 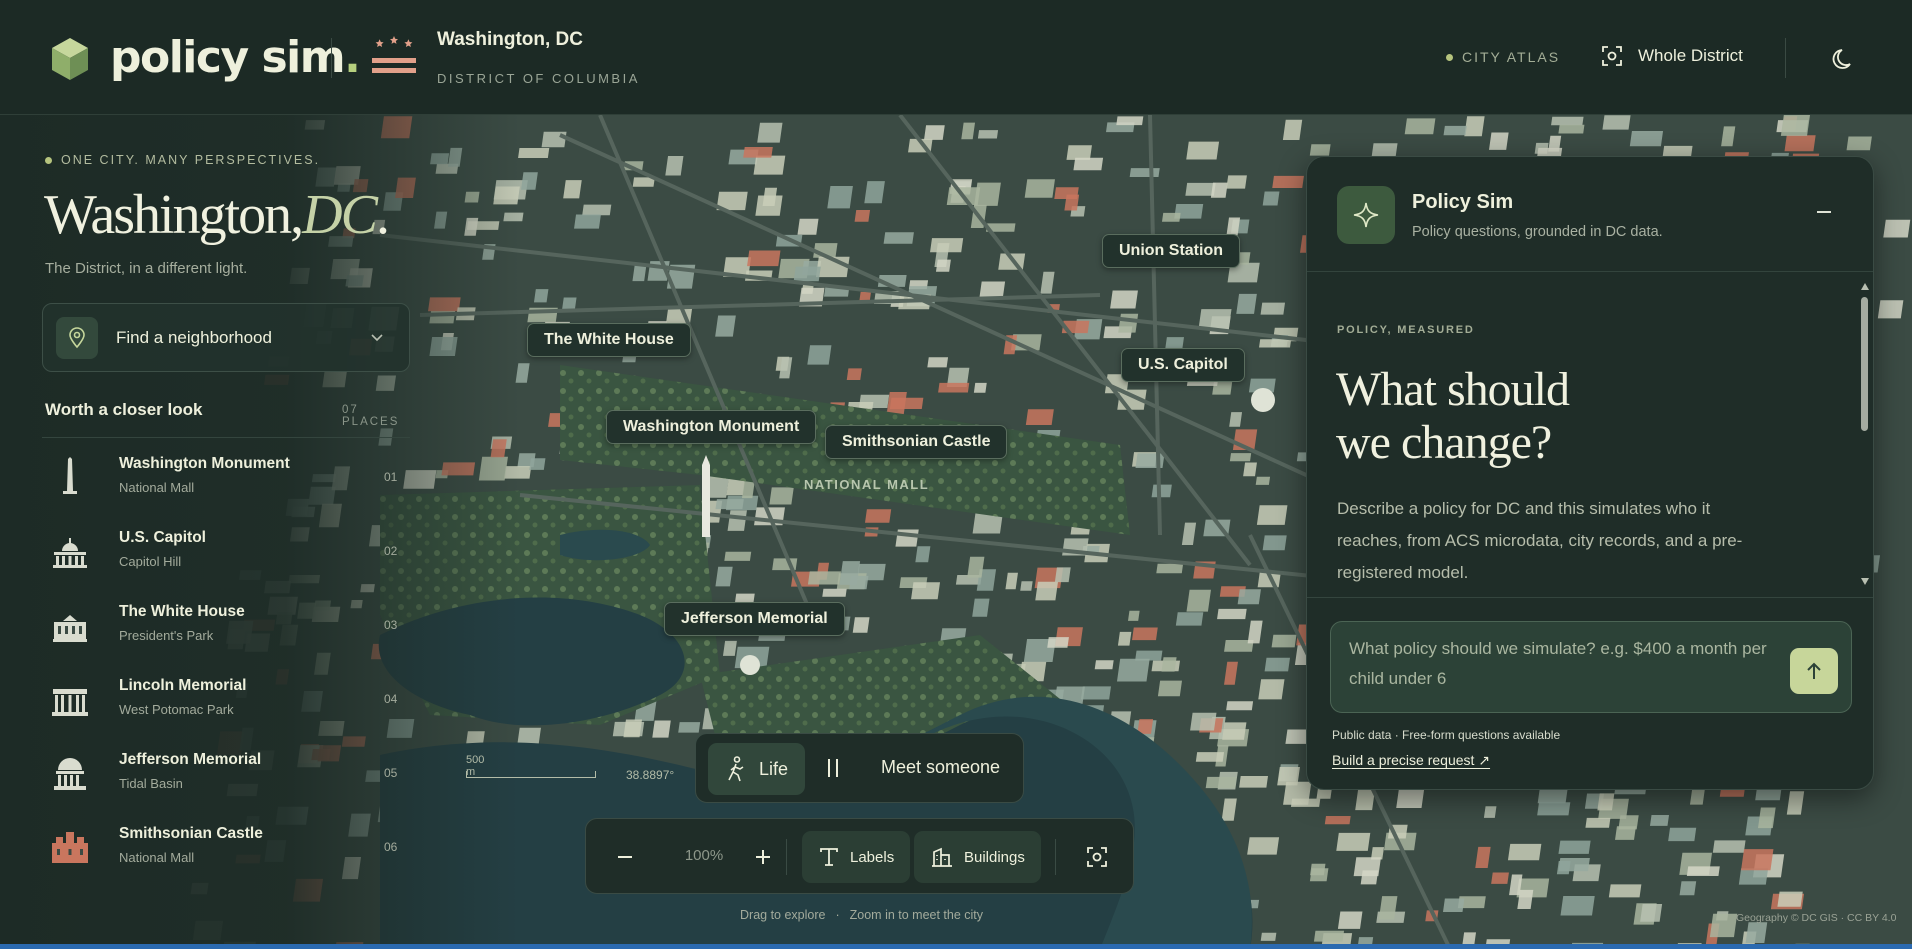 I want to click on buildings-icon, so click(x=942, y=857).